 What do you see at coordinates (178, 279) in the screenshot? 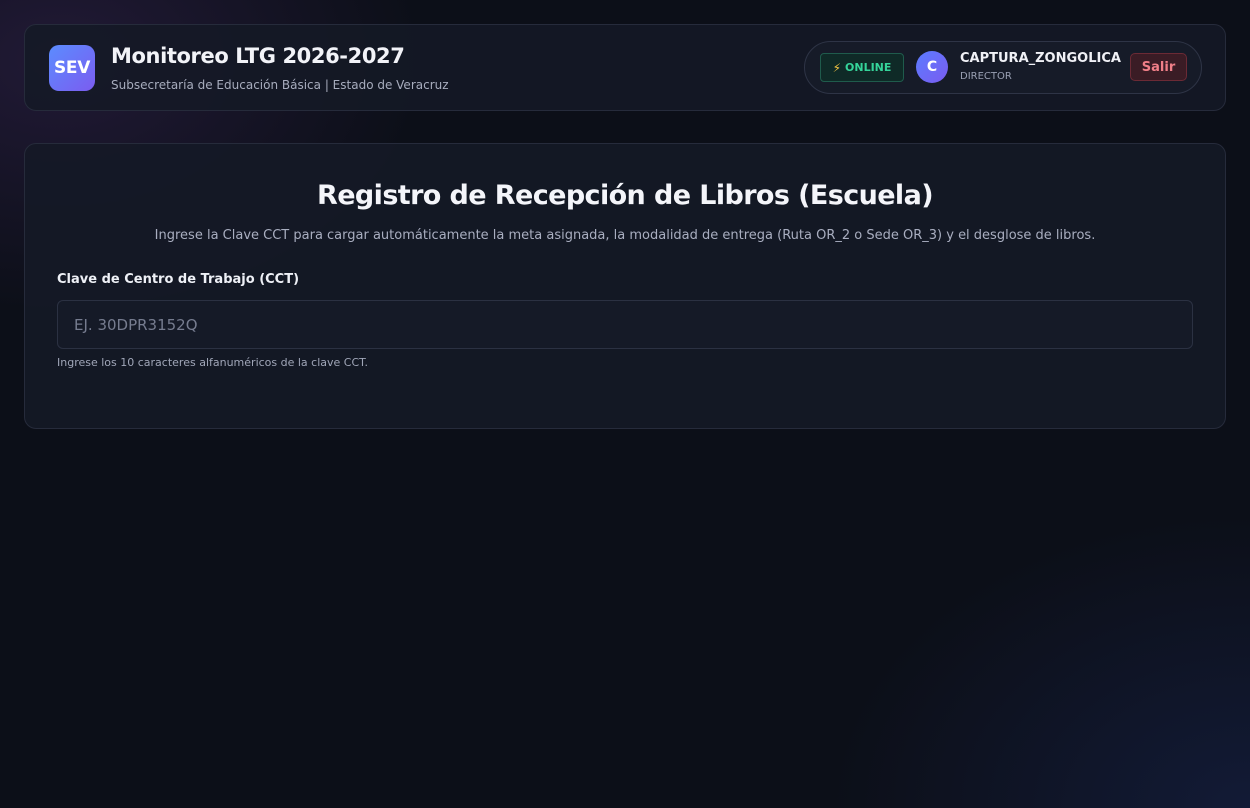
I see `cct-field-label: Clave de Centro de Trabajo (CCT)` at bounding box center [178, 279].